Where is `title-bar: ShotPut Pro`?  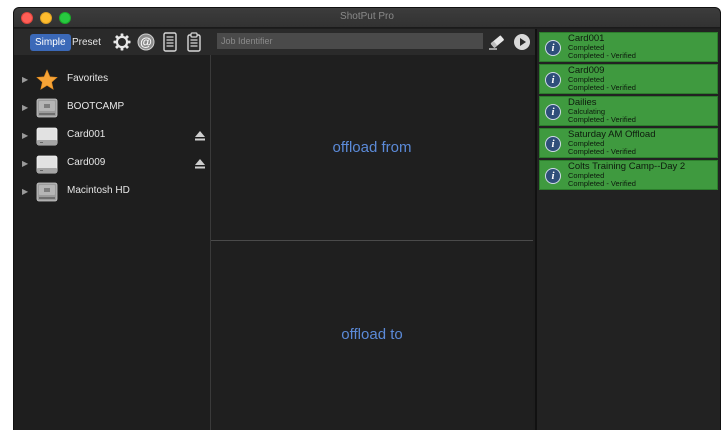
title-bar: ShotPut Pro is located at coordinates (367, 18).